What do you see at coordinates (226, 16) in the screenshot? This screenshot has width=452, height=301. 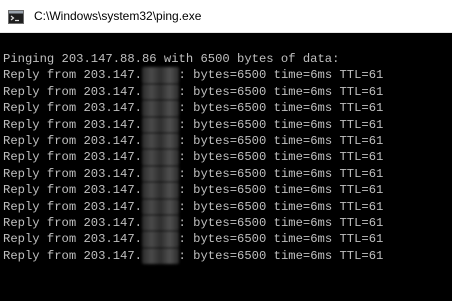 I see `title-bar: C:\Windows\system32\ping.exe` at bounding box center [226, 16].